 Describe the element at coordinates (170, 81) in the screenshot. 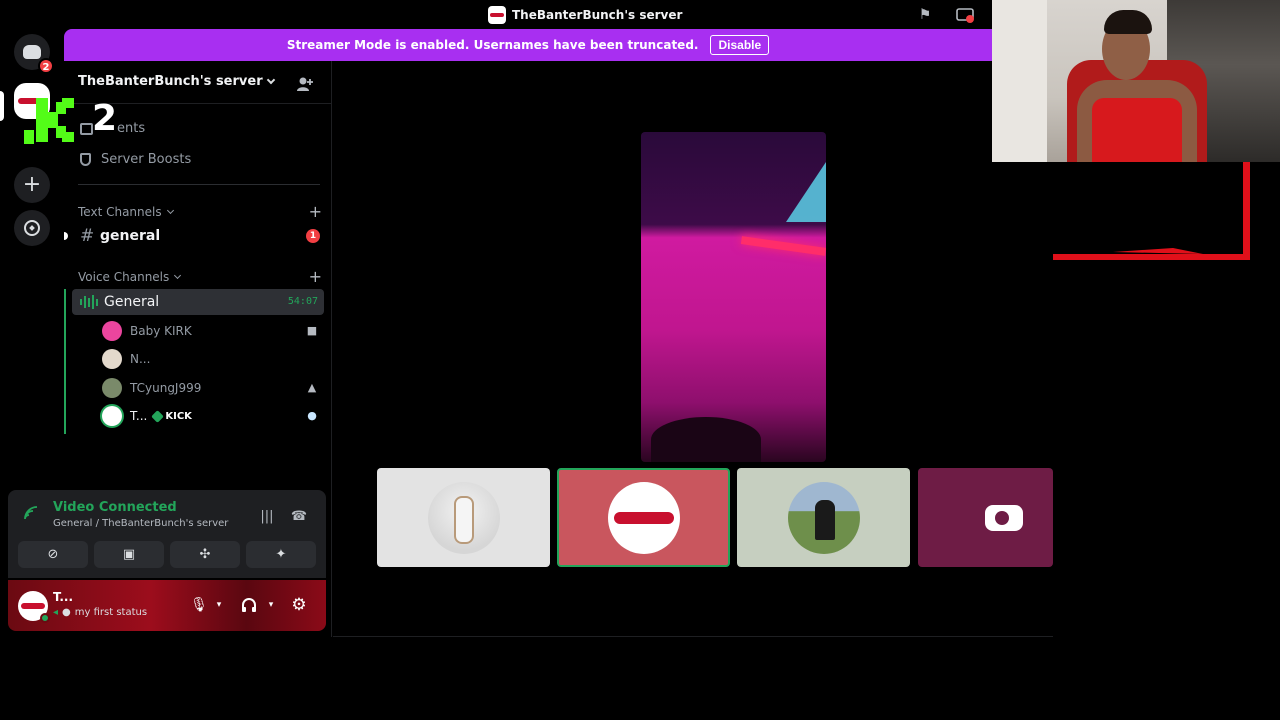

I see `server-name: TheBanterBunch's server` at that location.